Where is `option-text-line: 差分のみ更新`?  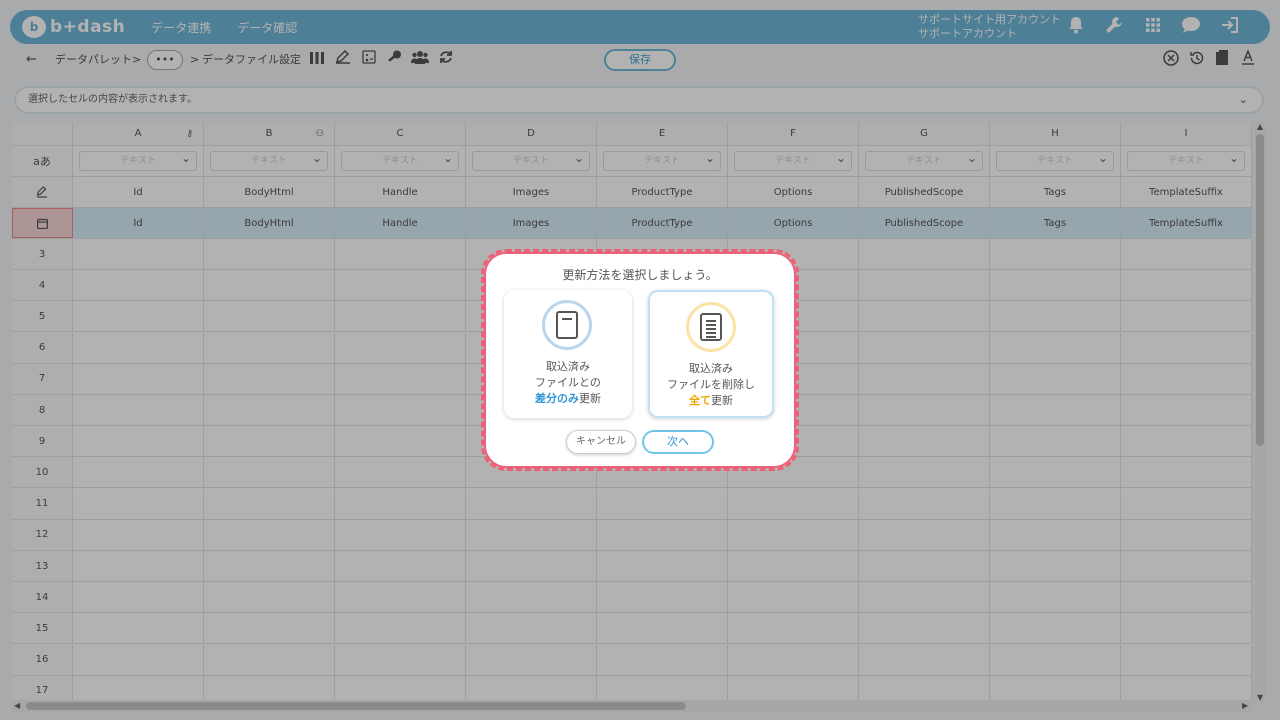
option-text-line: 差分のみ更新 is located at coordinates (568, 399).